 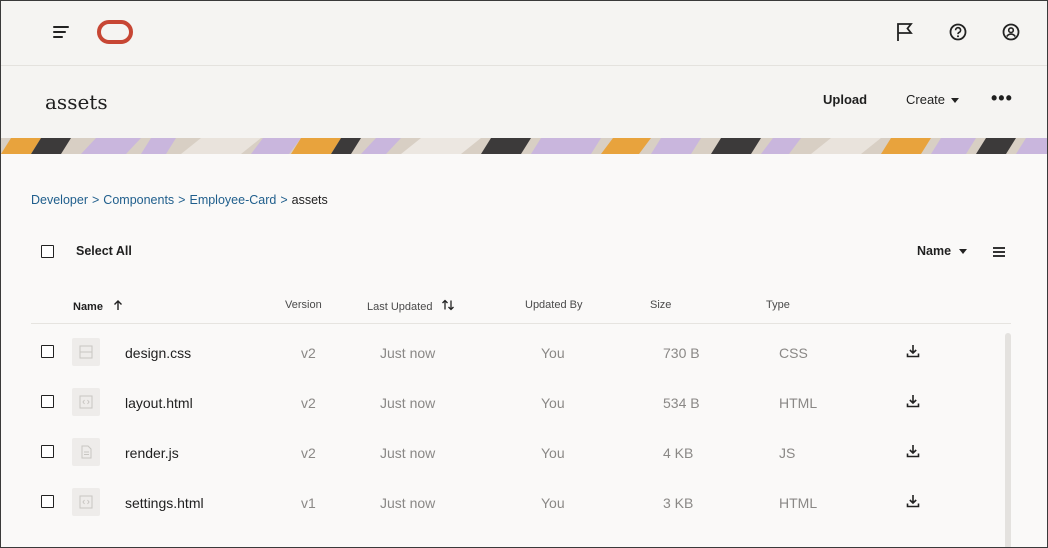 I want to click on file-name-link: render.js, so click(x=152, y=453).